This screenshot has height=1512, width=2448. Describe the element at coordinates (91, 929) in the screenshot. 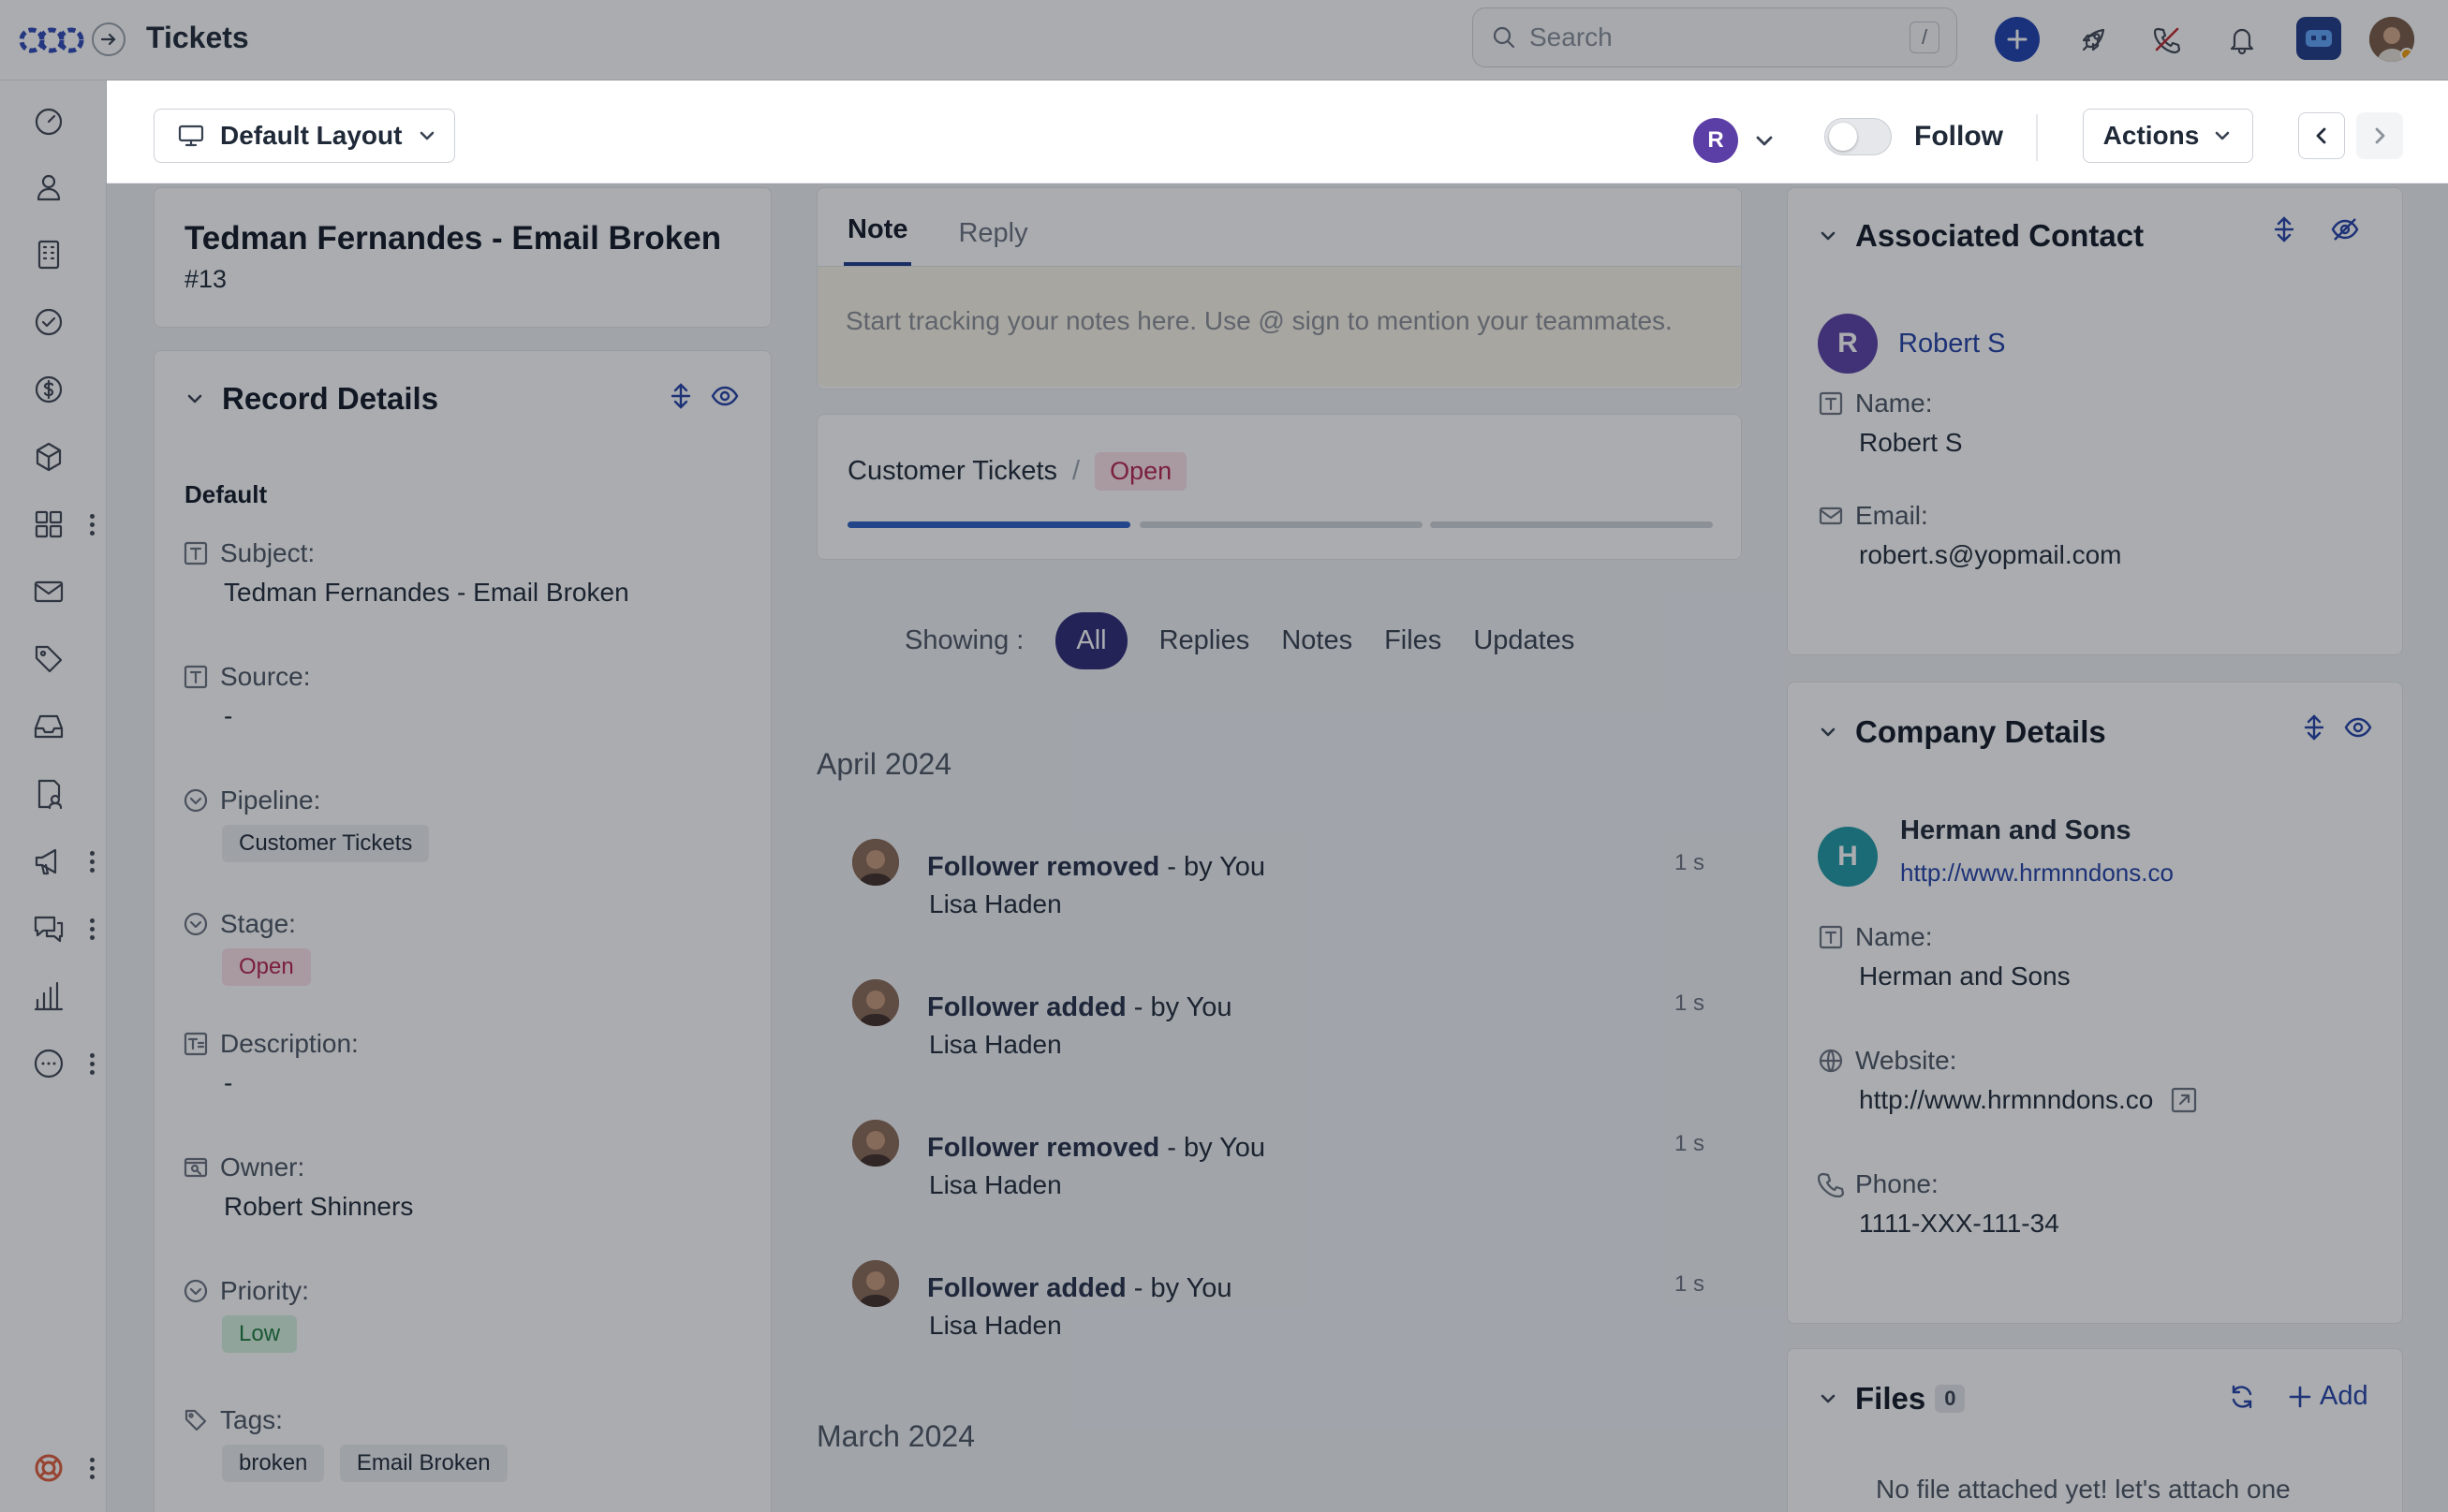

I see `sidebar-conversations-more-icon` at that location.